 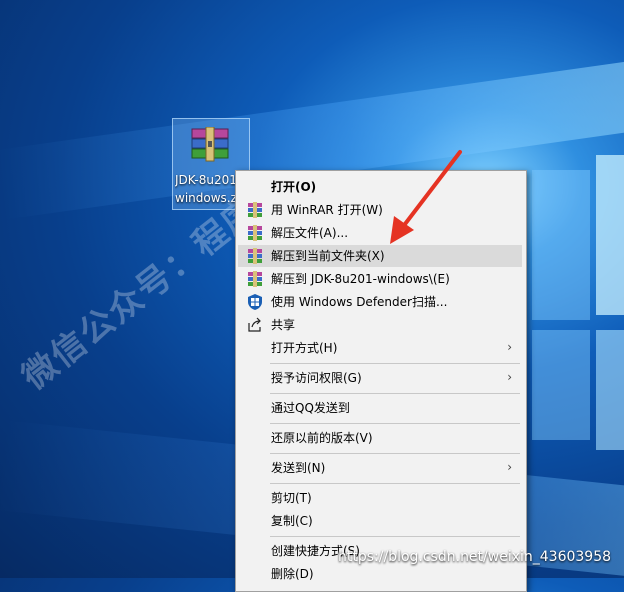 I want to click on share-icon, so click(x=254, y=324).